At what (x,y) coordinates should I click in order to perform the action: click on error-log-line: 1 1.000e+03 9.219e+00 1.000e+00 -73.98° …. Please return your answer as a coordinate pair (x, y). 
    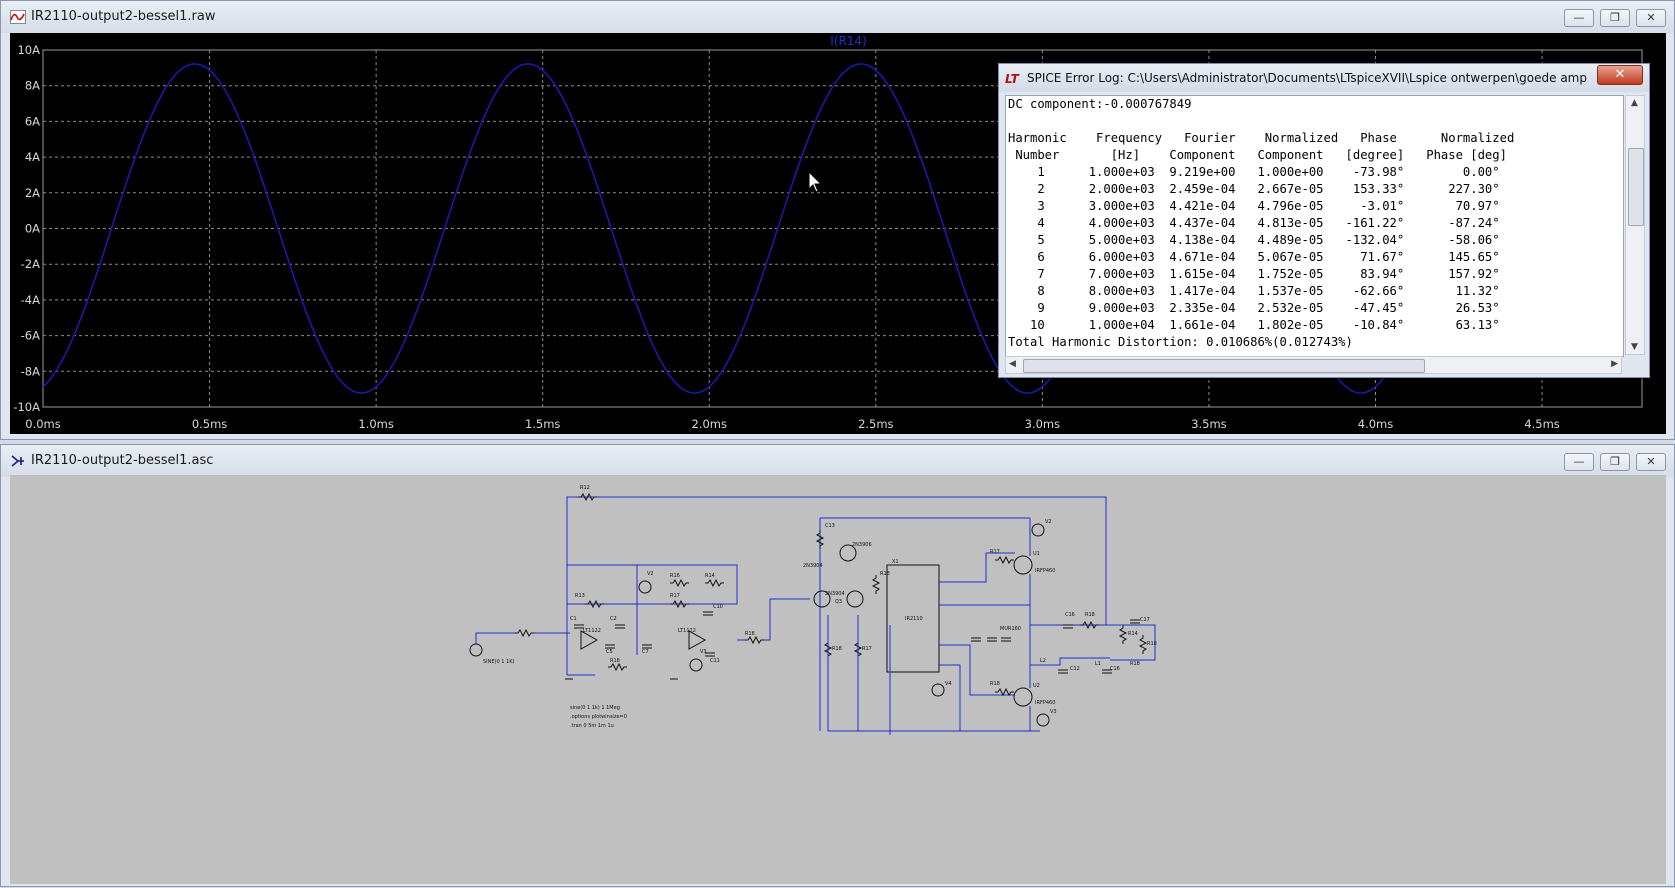
    Looking at the image, I should click on (1254, 172).